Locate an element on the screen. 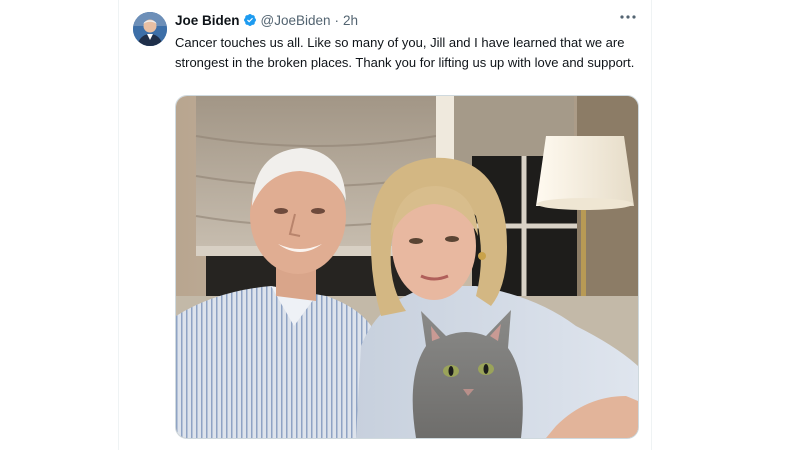 This screenshot has height=450, width=800. author-handle: @JoeBiden is located at coordinates (296, 20).